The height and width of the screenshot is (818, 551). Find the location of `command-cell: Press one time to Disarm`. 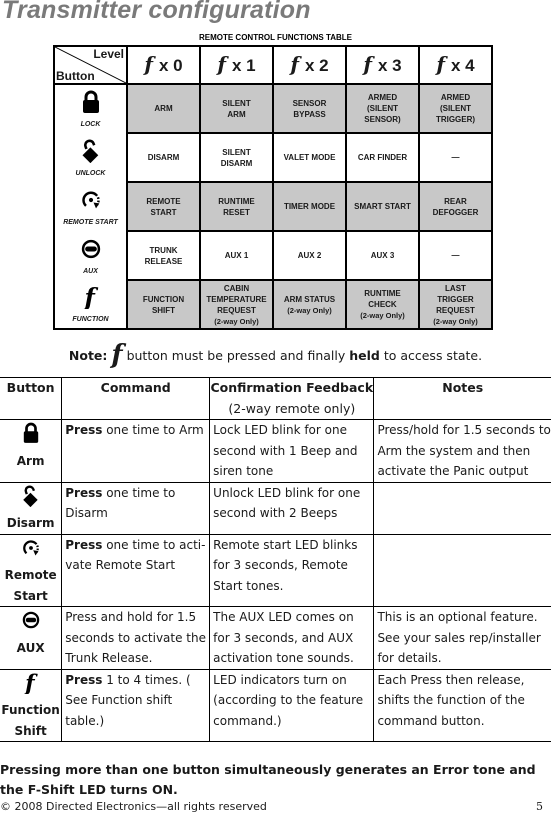

command-cell: Press one time to Disarm is located at coordinates (136, 508).